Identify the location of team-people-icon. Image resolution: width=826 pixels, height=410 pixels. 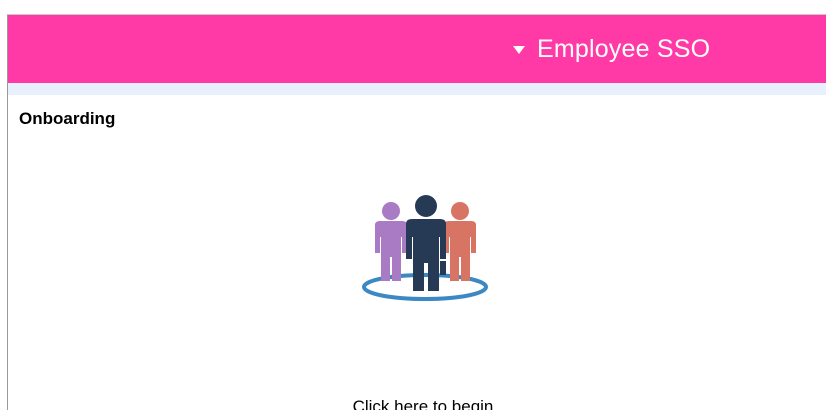
(425, 248).